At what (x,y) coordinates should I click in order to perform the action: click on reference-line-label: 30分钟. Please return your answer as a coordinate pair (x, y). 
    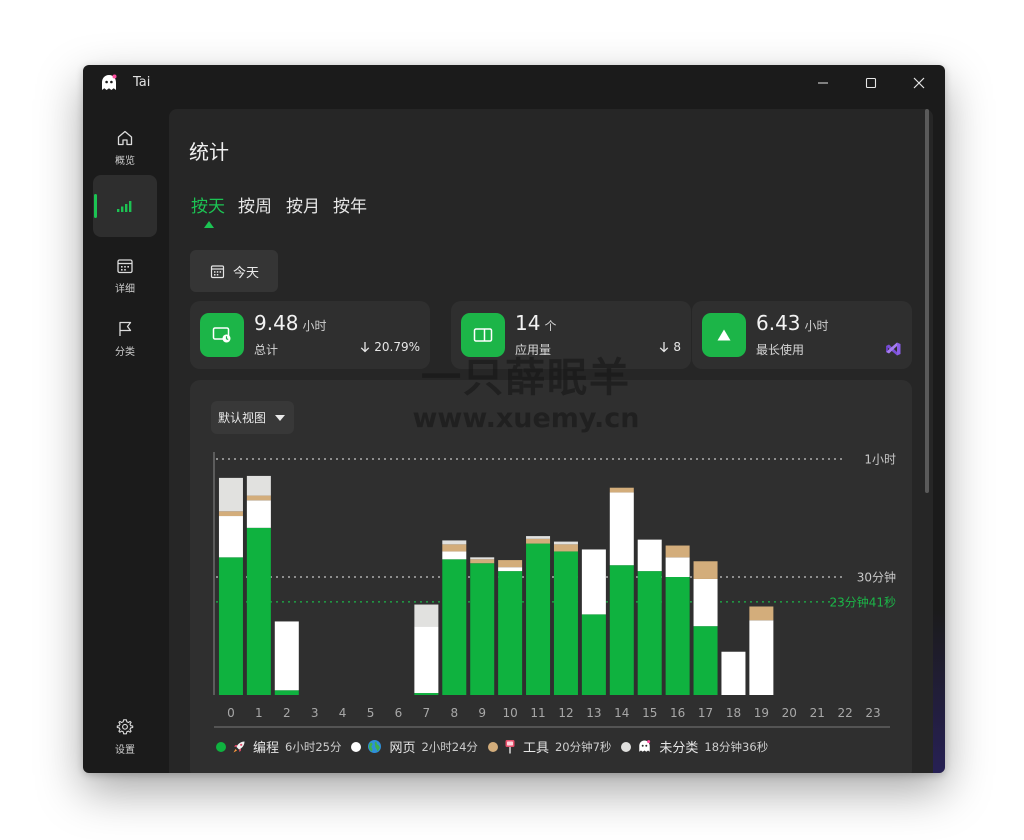
    Looking at the image, I should click on (876, 577).